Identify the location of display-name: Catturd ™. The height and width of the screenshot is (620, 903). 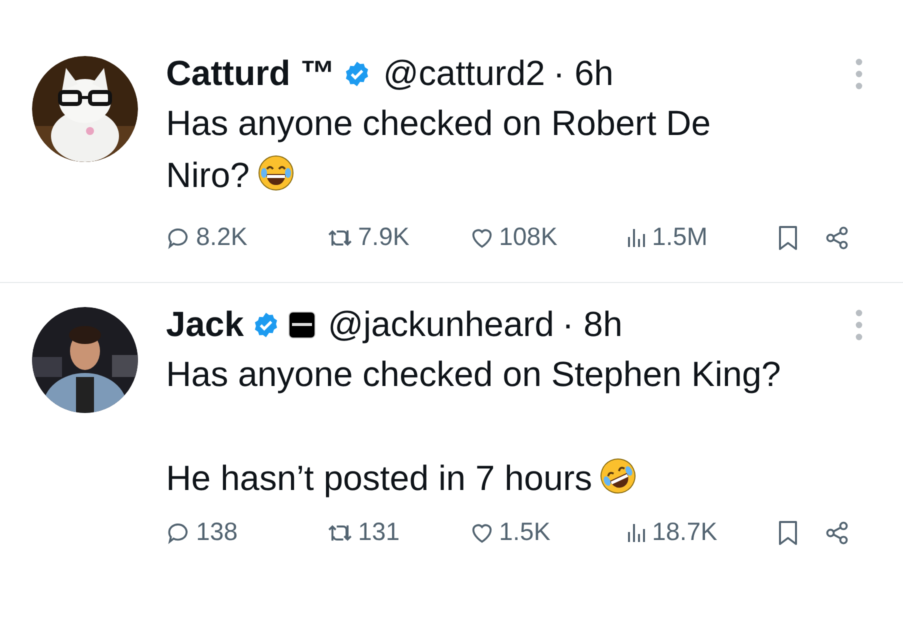
(251, 74).